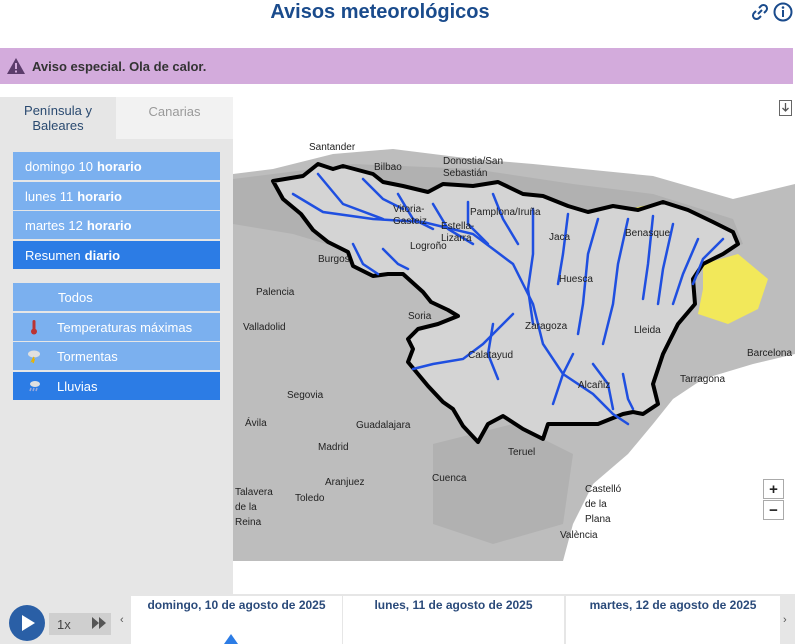 The height and width of the screenshot is (644, 795). What do you see at coordinates (773, 510) in the screenshot?
I see `zoom-out-button: −` at bounding box center [773, 510].